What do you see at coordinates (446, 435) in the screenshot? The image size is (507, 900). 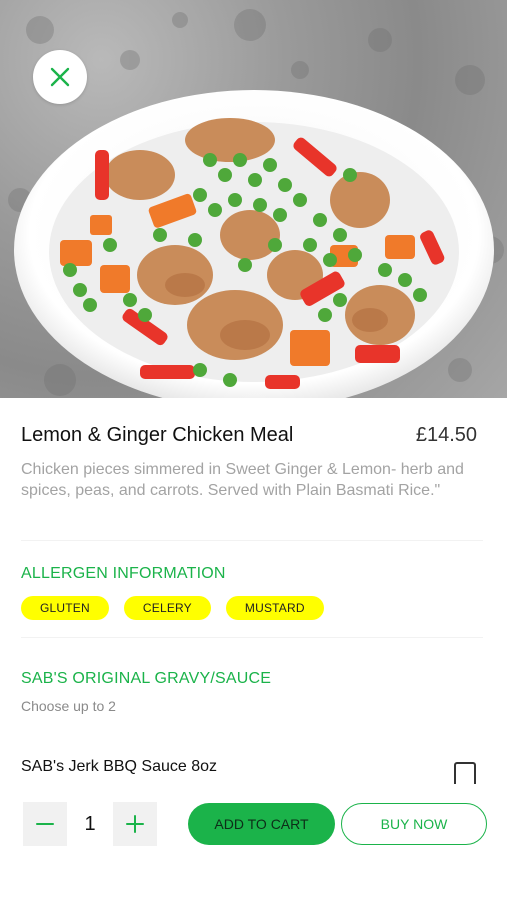 I see `item-price: £14.50` at bounding box center [446, 435].